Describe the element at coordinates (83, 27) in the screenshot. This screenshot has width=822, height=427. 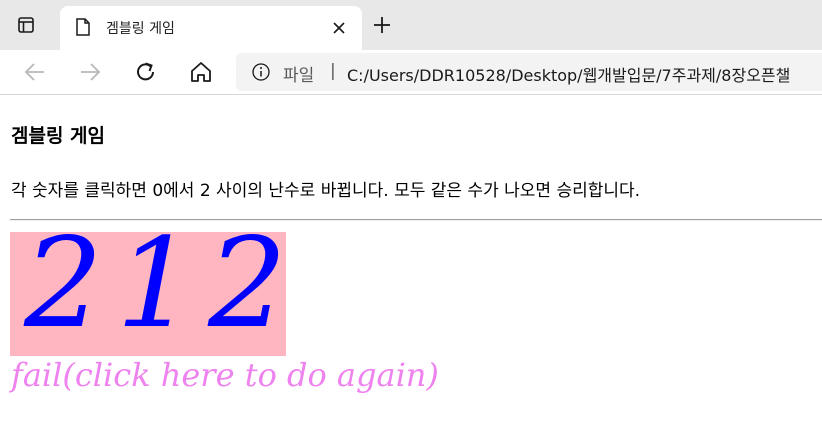
I see `page-icon` at that location.